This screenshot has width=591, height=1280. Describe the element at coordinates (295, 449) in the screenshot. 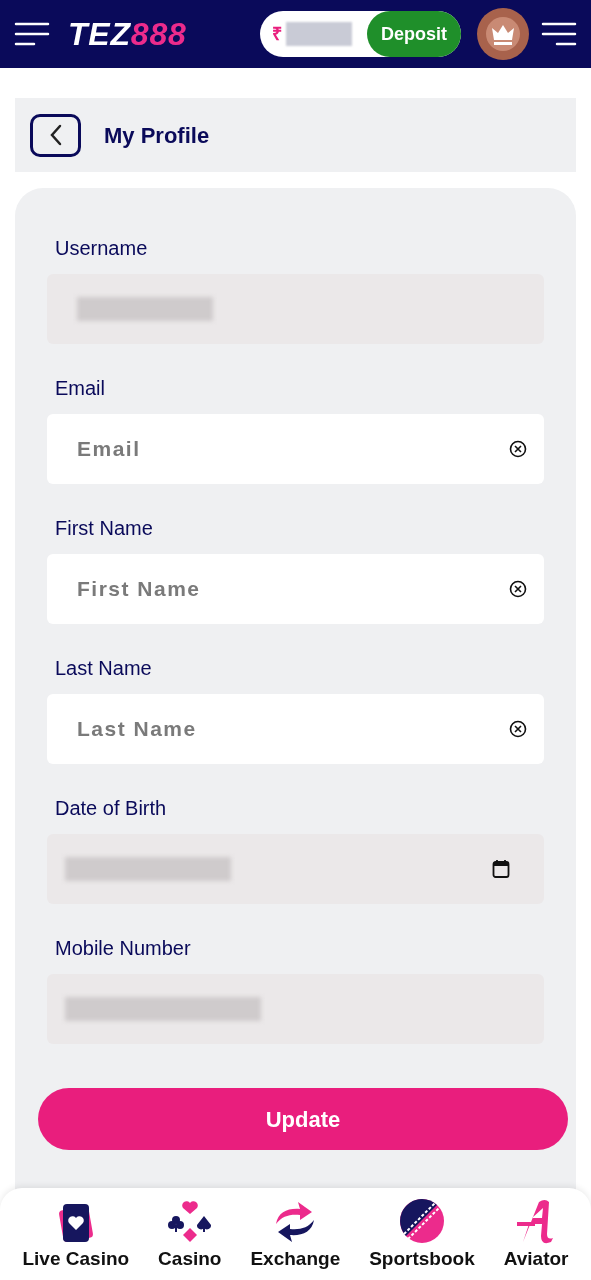

I see `input-field: Email` at that location.